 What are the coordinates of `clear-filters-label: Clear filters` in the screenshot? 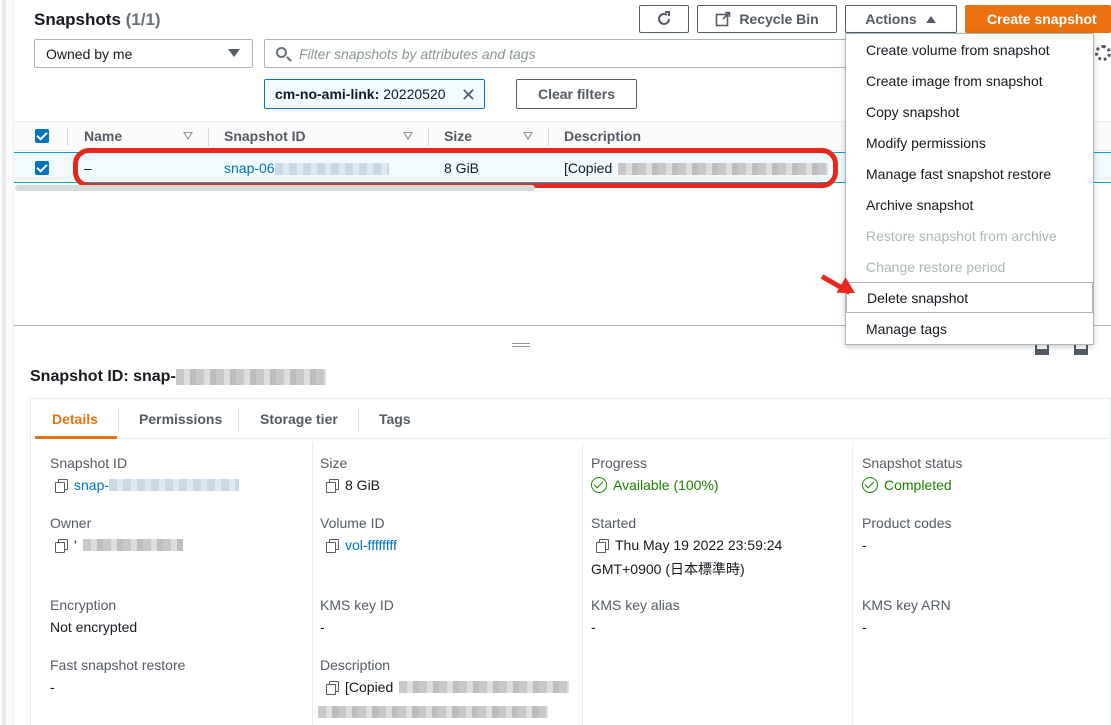 It's located at (576, 94).